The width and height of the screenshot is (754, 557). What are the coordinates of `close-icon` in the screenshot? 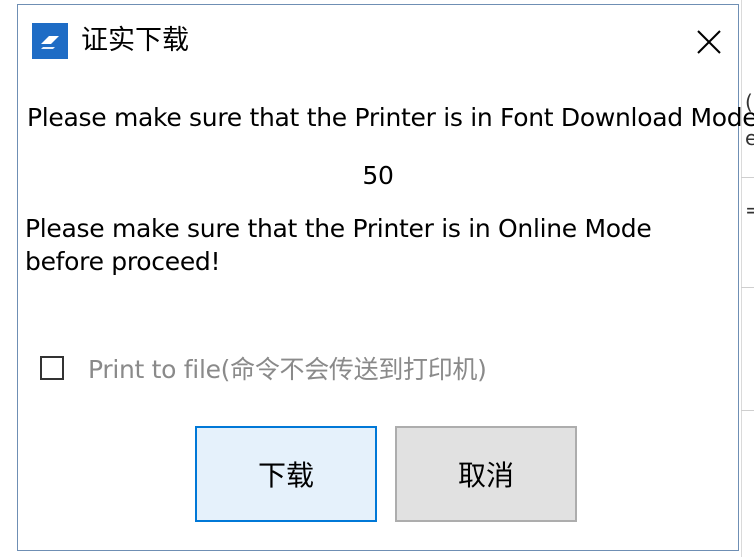 It's located at (709, 42).